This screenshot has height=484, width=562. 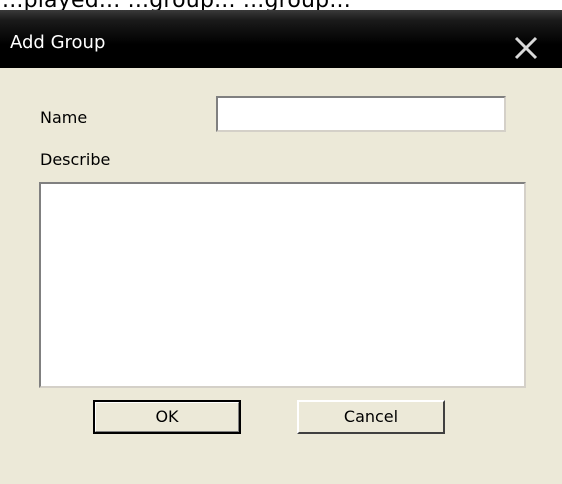 I want to click on cancel-button: Cancel, so click(x=371, y=417).